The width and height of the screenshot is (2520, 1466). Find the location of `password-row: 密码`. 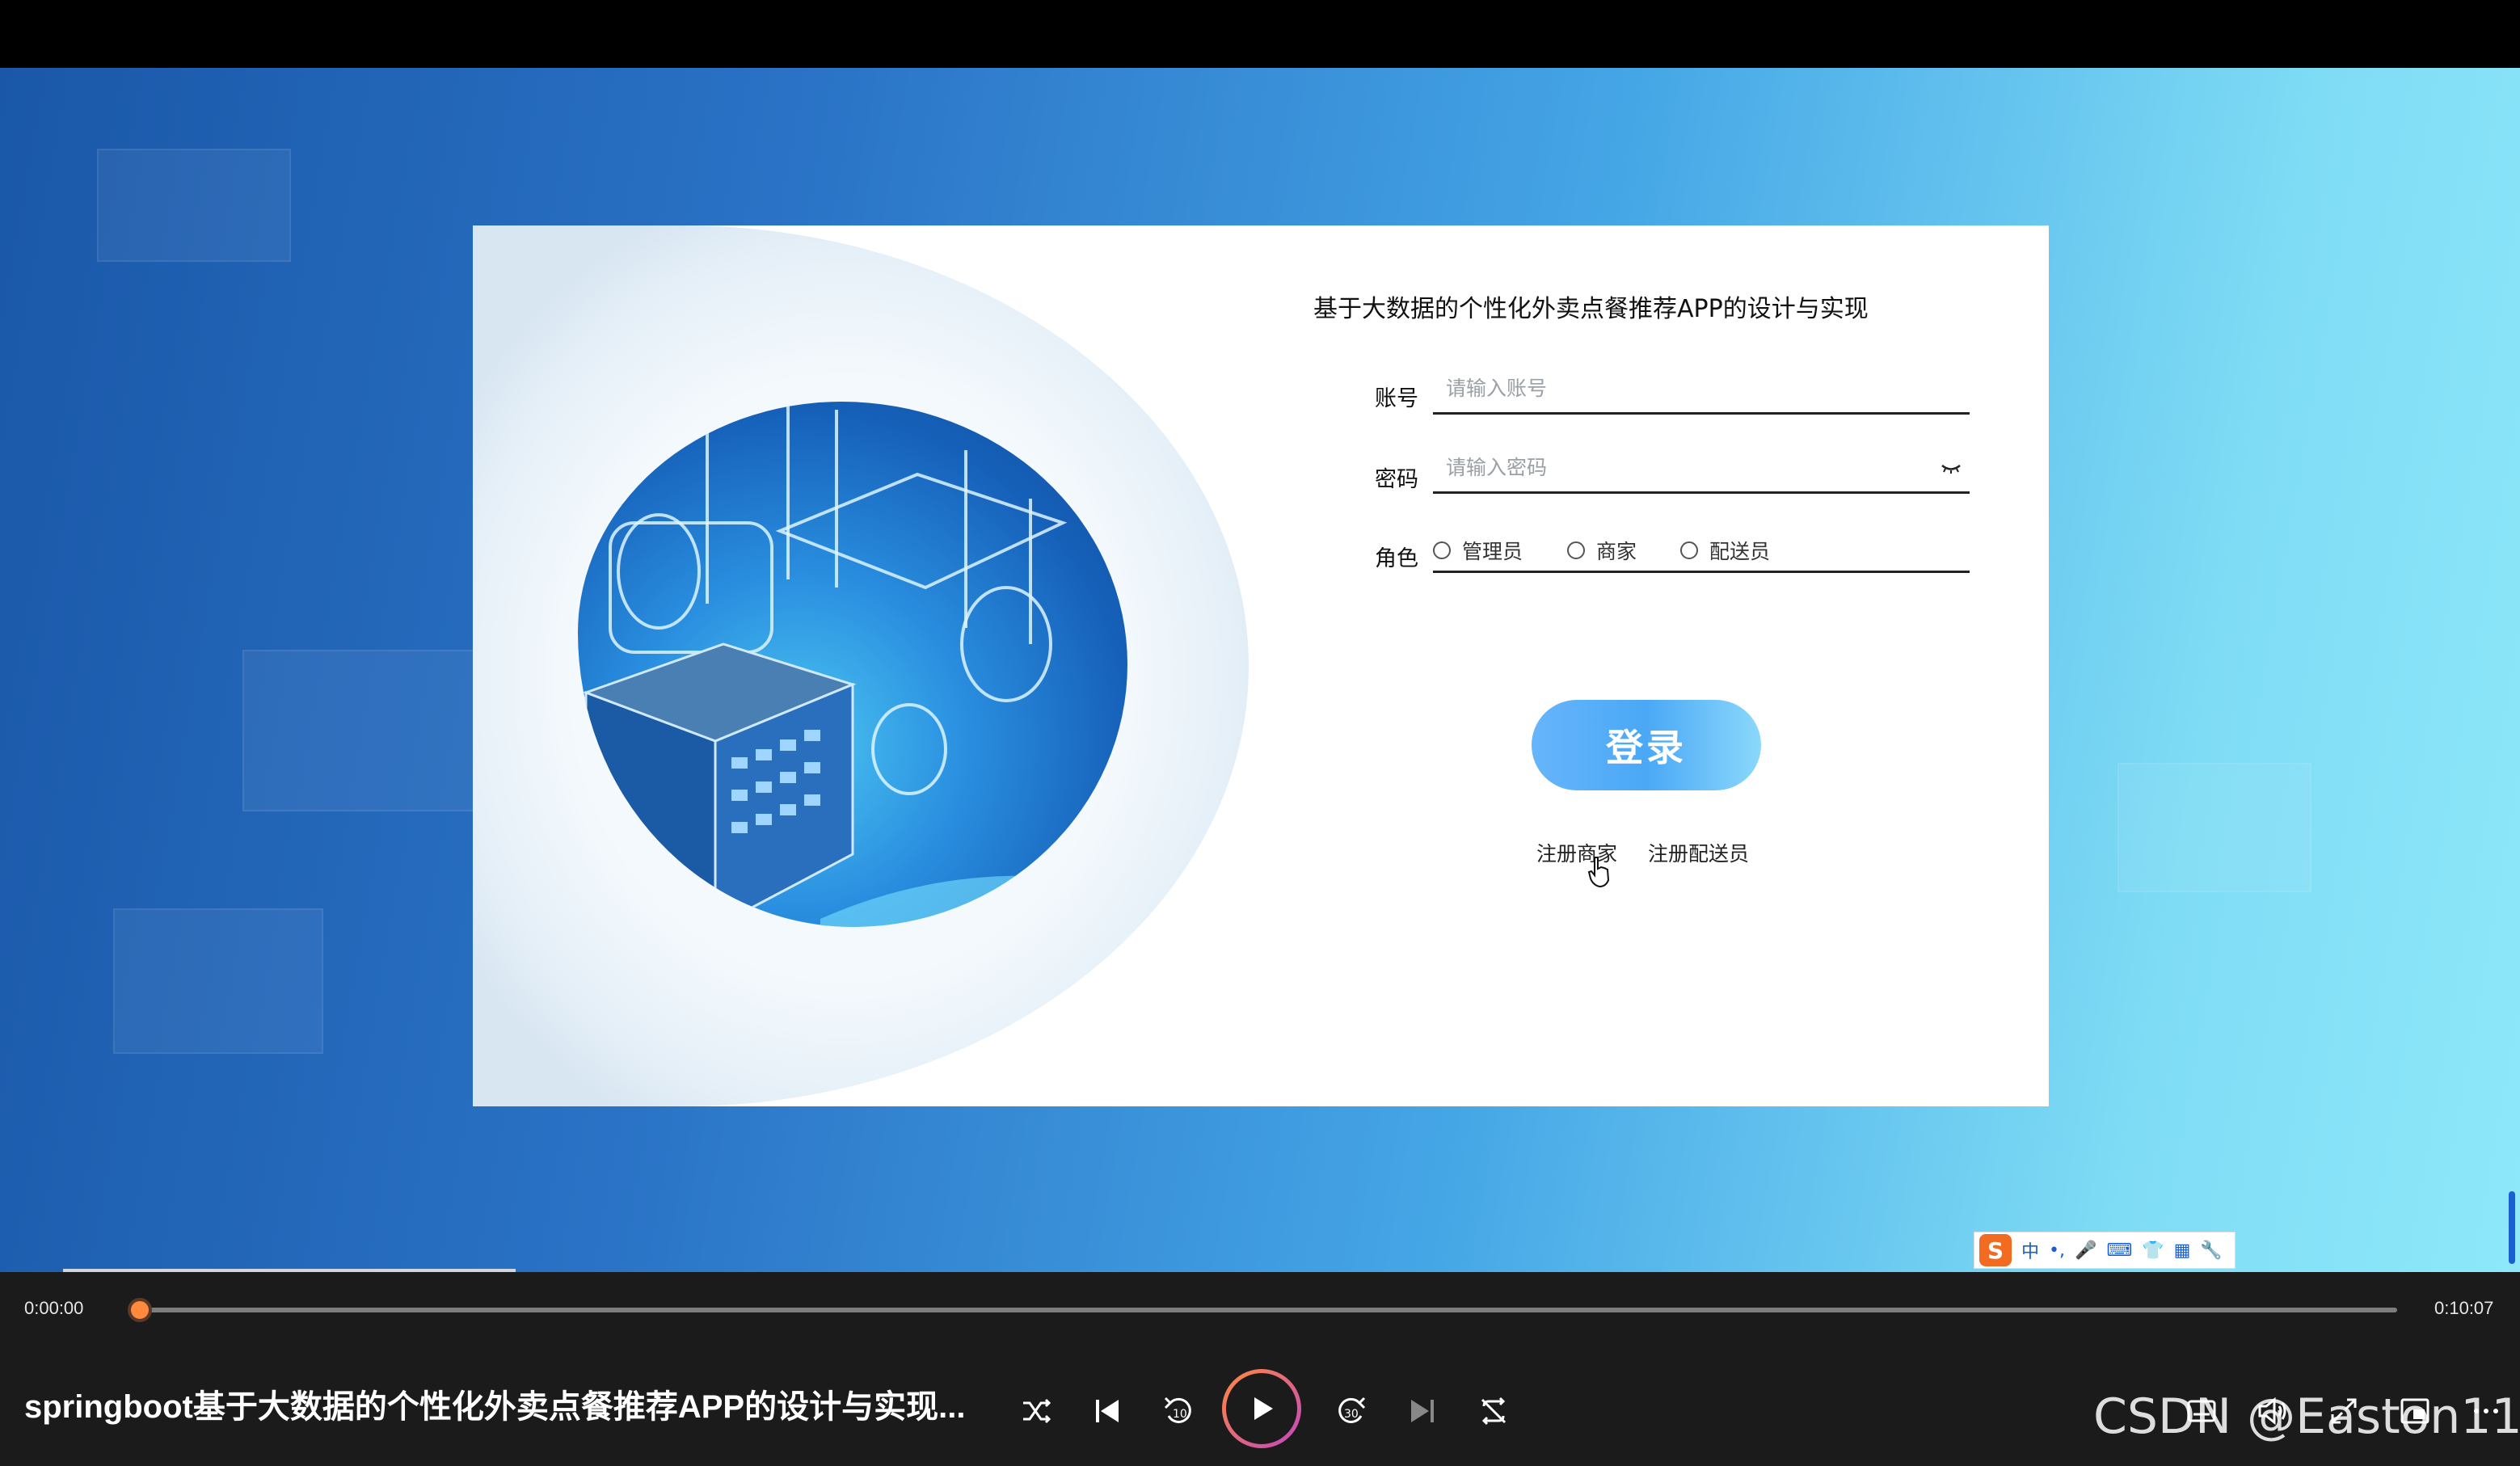

password-row: 密码 is located at coordinates (1674, 472).